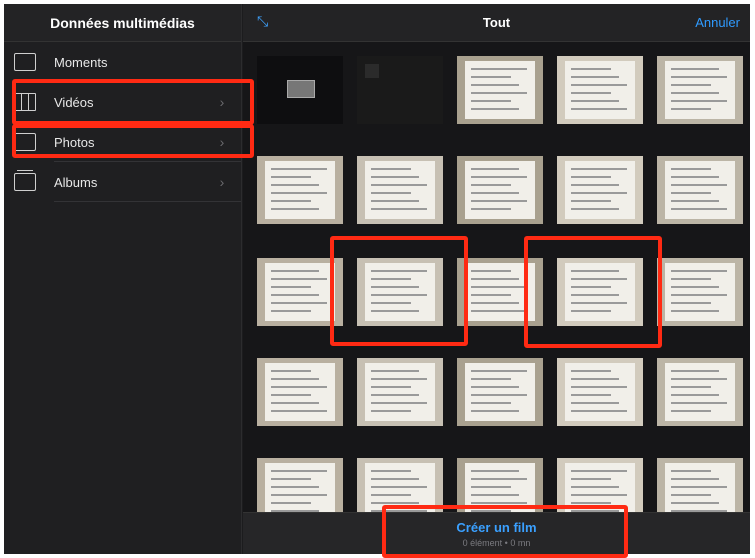  I want to click on media-thumbnail, so click(400, 90).